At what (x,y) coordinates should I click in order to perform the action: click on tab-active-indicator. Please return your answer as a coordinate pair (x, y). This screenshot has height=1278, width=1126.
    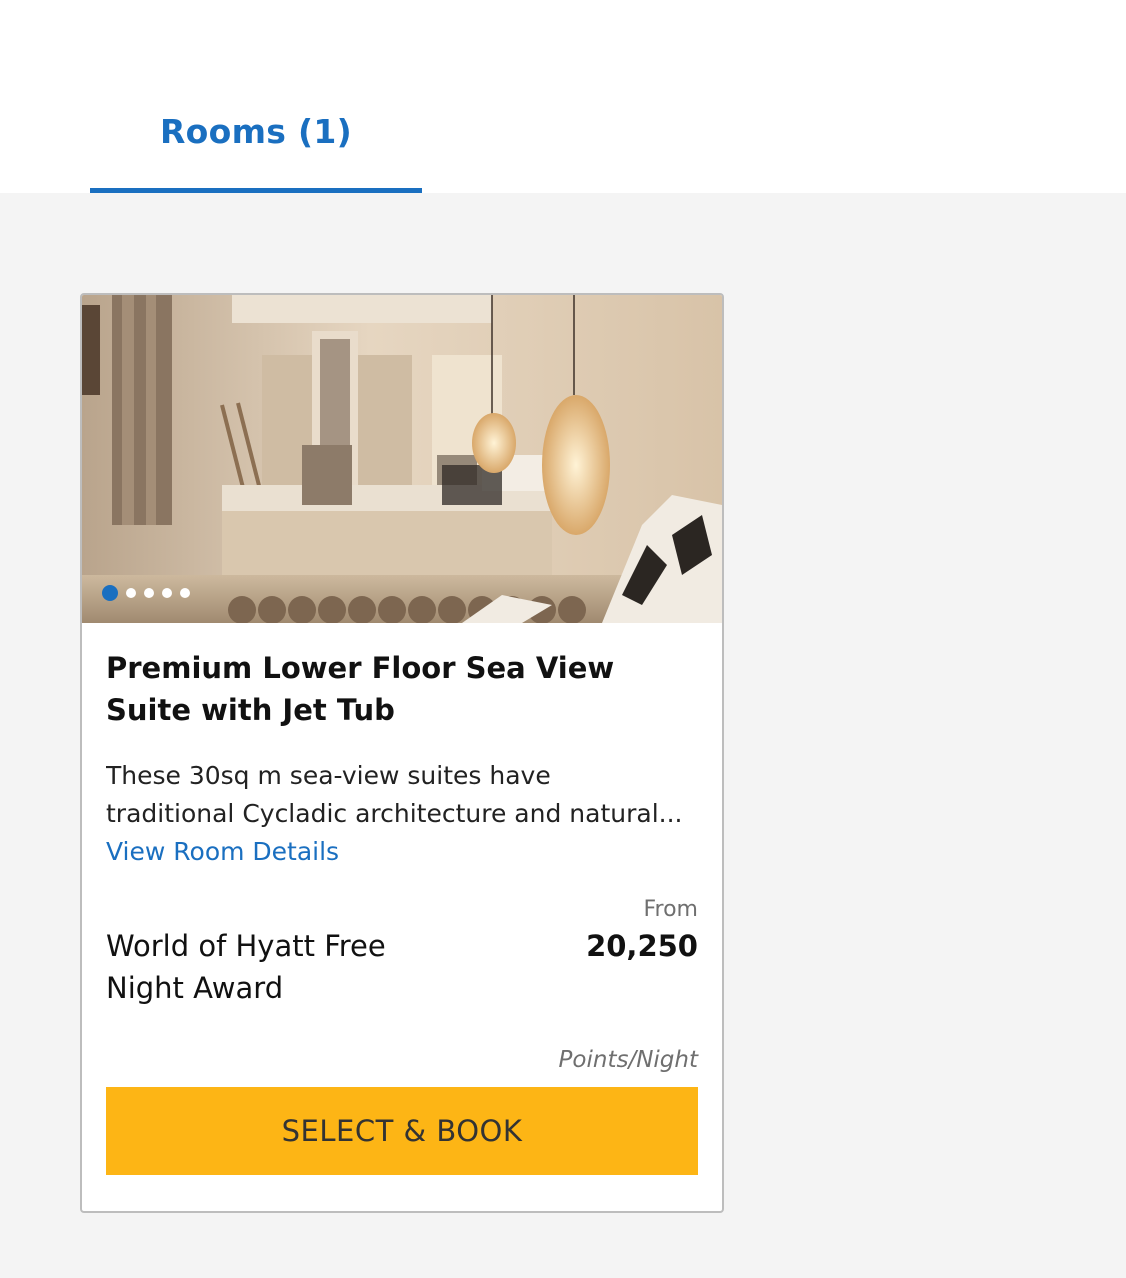
    Looking at the image, I should click on (256, 190).